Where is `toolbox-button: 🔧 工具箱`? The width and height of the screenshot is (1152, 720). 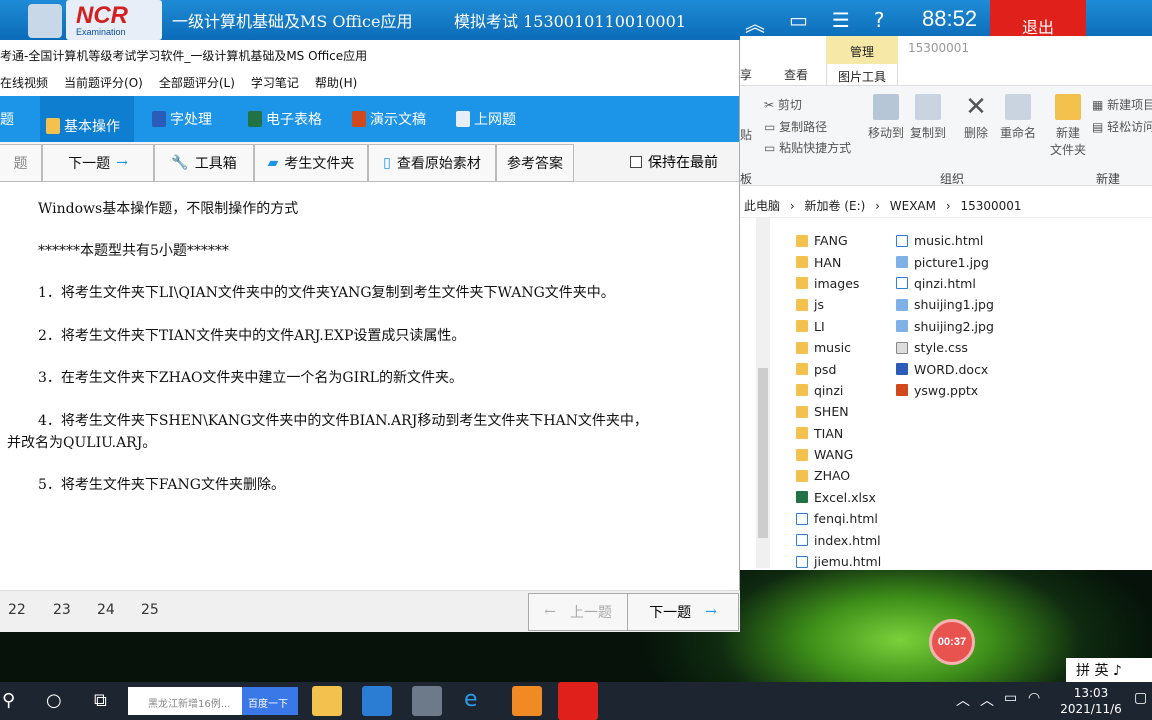
toolbox-button: 🔧 工具箱 is located at coordinates (204, 163).